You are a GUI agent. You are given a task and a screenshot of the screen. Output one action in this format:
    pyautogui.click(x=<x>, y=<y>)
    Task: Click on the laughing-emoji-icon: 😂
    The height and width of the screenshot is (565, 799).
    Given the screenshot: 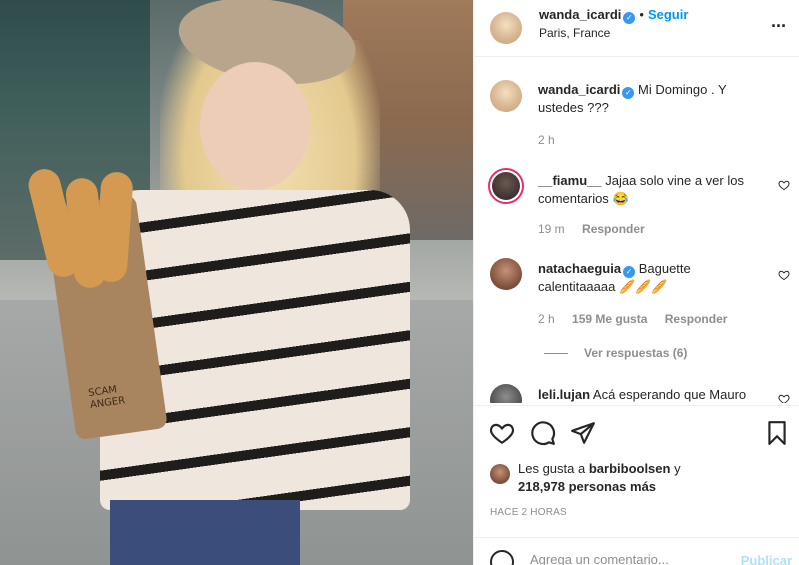 What is the action you would take?
    pyautogui.click(x=620, y=198)
    